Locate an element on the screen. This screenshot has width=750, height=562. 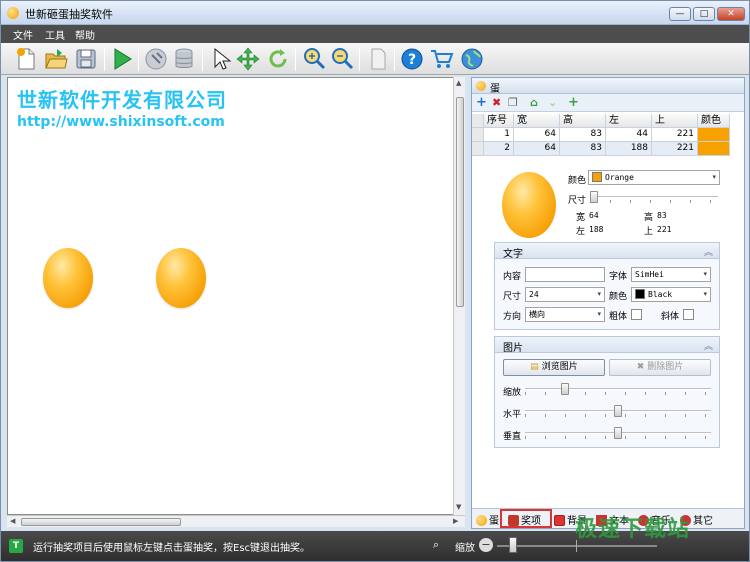
image-group-header: 图片 ︽ is located at coordinates (607, 345).